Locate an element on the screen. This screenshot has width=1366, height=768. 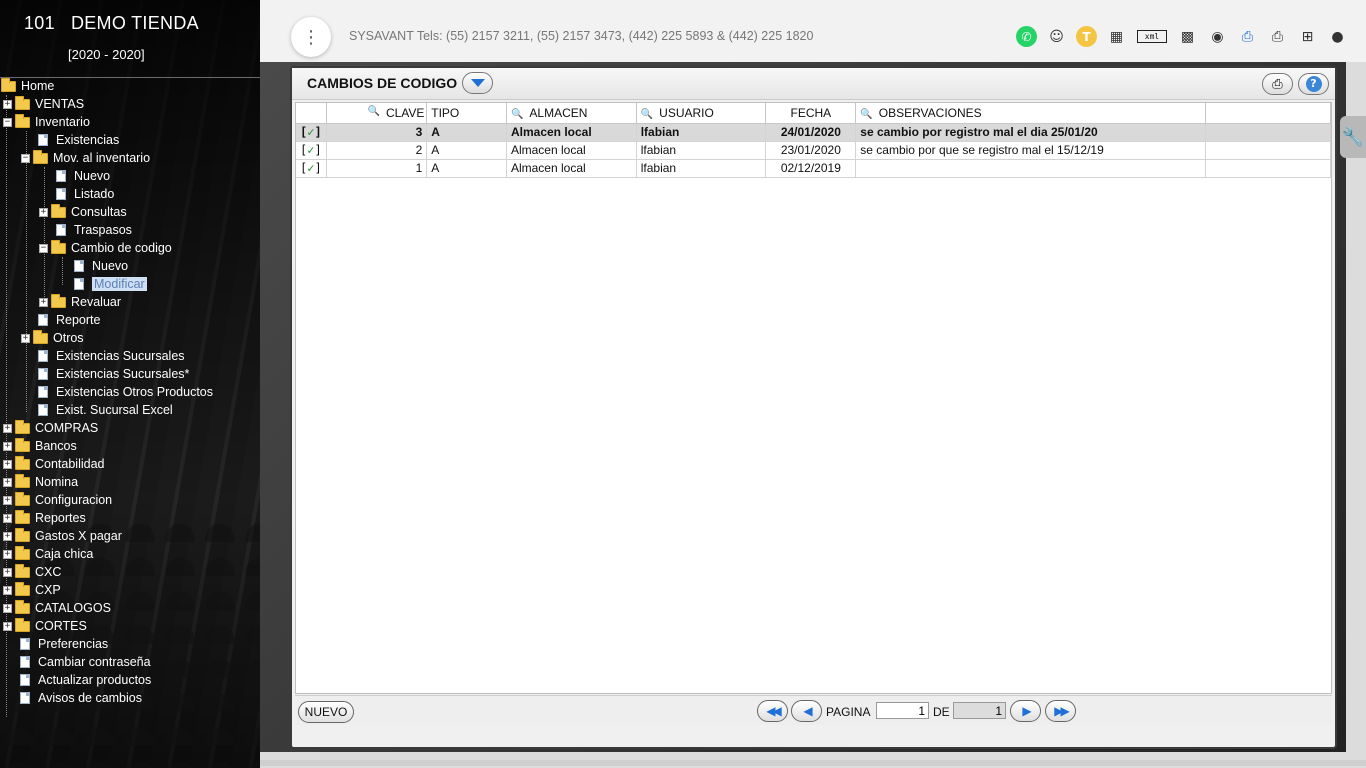
tree-item-home: Home is located at coordinates (27, 86).